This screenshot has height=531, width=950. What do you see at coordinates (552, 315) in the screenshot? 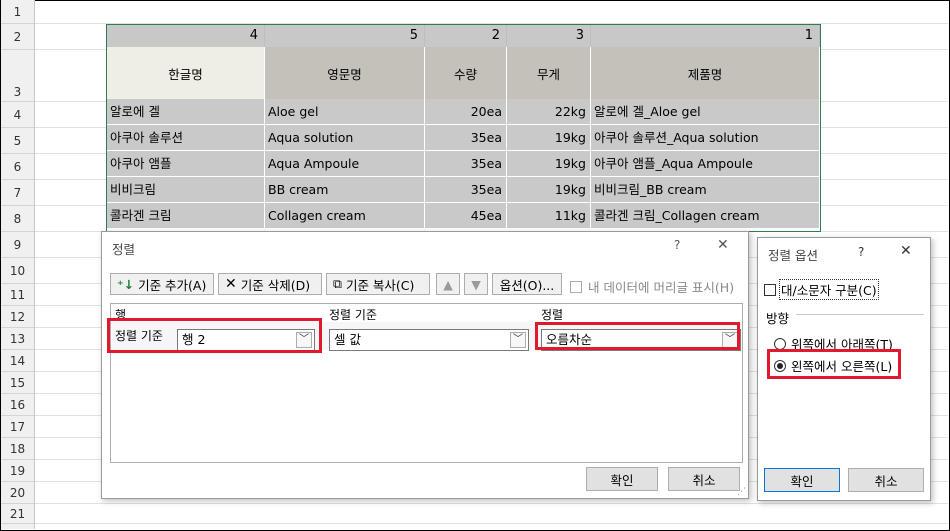
I see `column-heading-order: 정렬` at bounding box center [552, 315].